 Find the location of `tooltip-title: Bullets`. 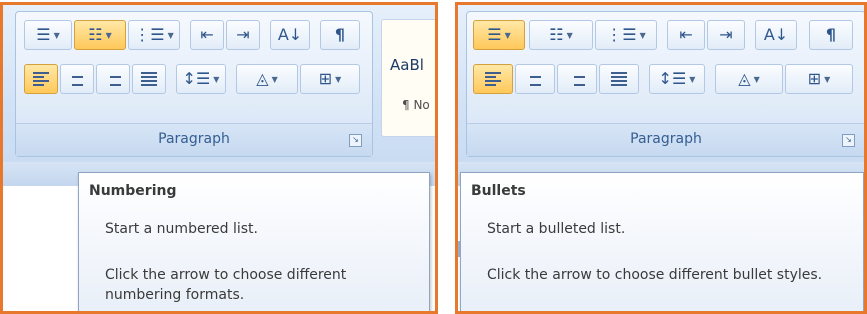

tooltip-title: Bullets is located at coordinates (498, 191).